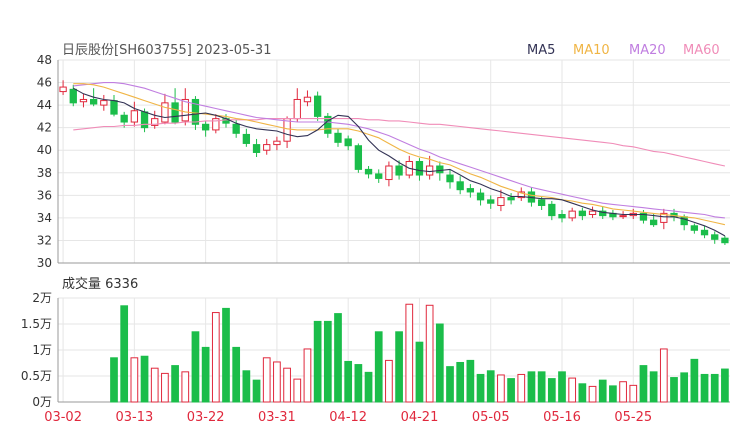  What do you see at coordinates (44, 218) in the screenshot?
I see `price-tick-label: 34` at bounding box center [44, 218].